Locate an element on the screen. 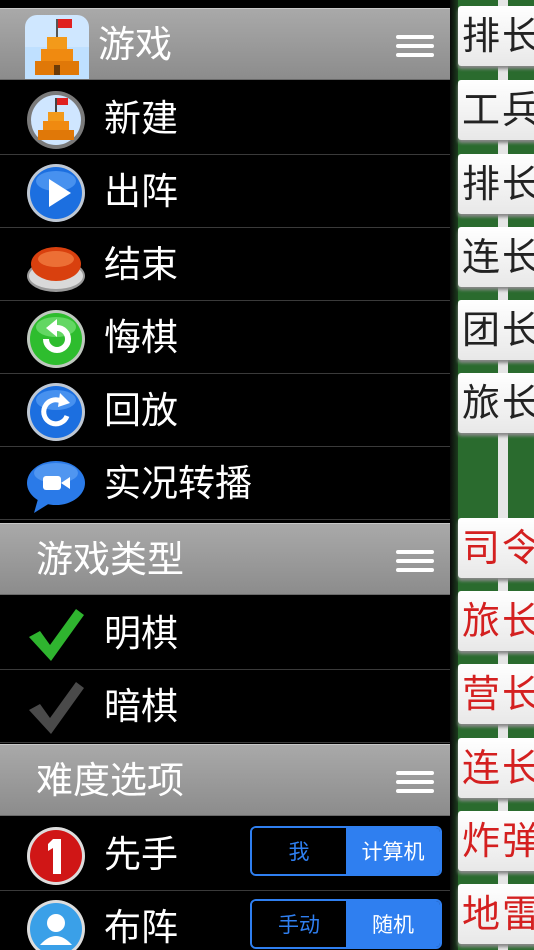 Image resolution: width=534 pixels, height=950 pixels. menu-item-first-move: 先手 我 计算机 is located at coordinates (225, 854).